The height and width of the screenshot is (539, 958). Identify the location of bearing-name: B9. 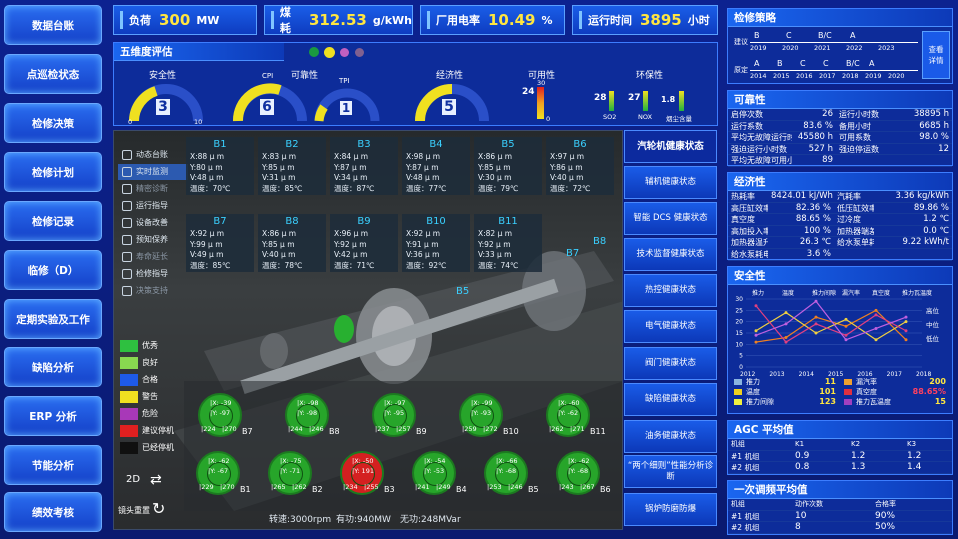
(364, 221).